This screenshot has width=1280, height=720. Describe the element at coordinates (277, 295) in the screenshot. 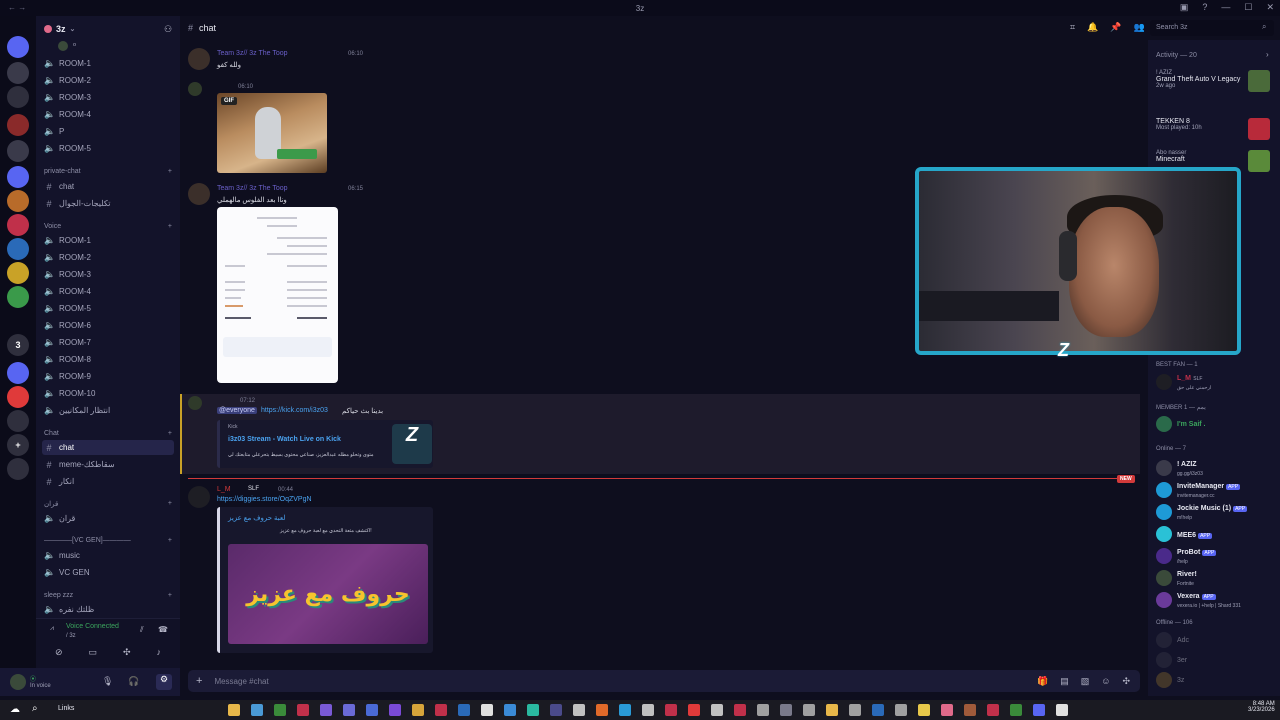

I see `receipt-image` at that location.